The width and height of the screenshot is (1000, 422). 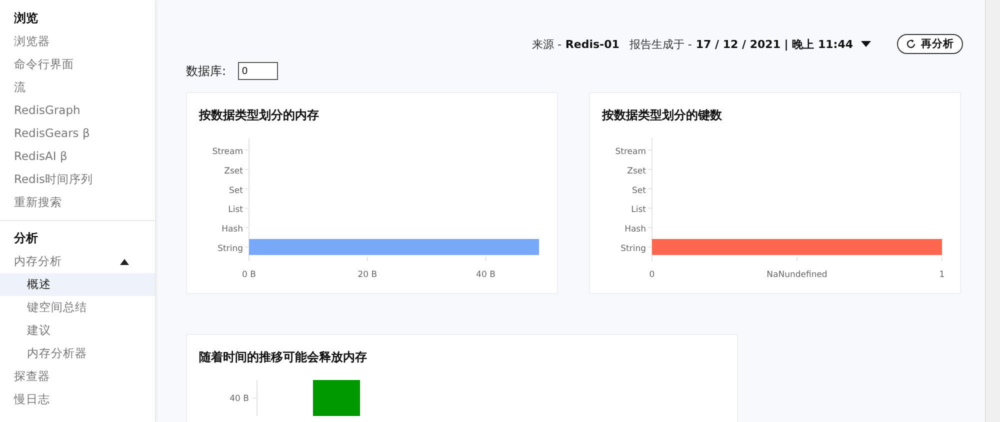 I want to click on reanalyze-button: 再分析, so click(x=930, y=44).